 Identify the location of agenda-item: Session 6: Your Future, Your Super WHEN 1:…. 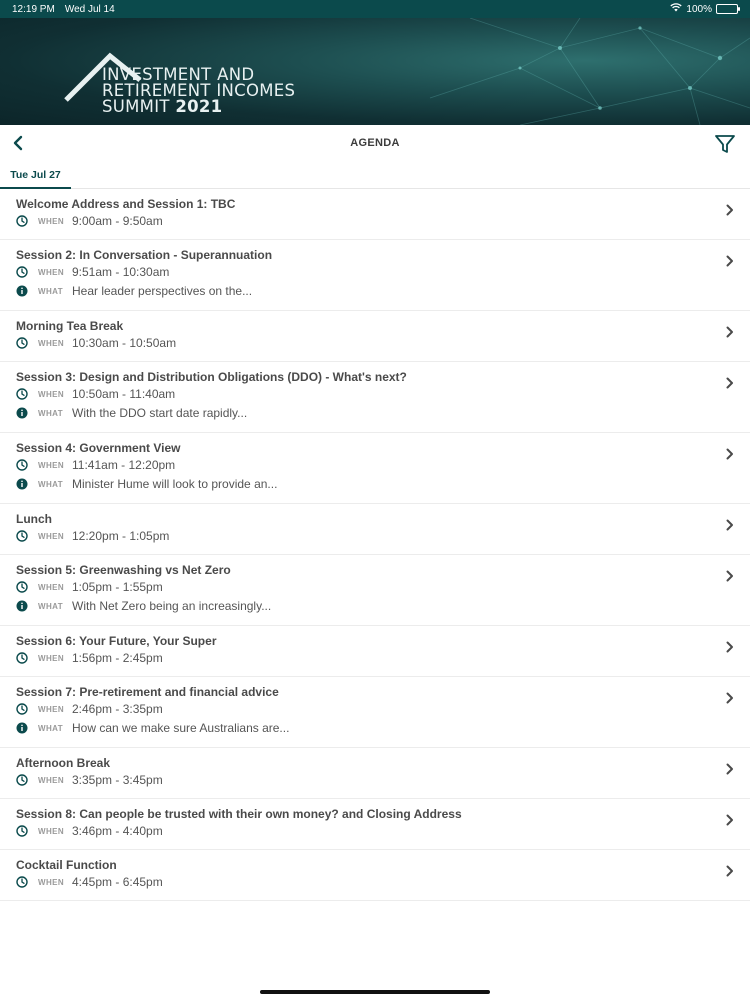
(375, 651).